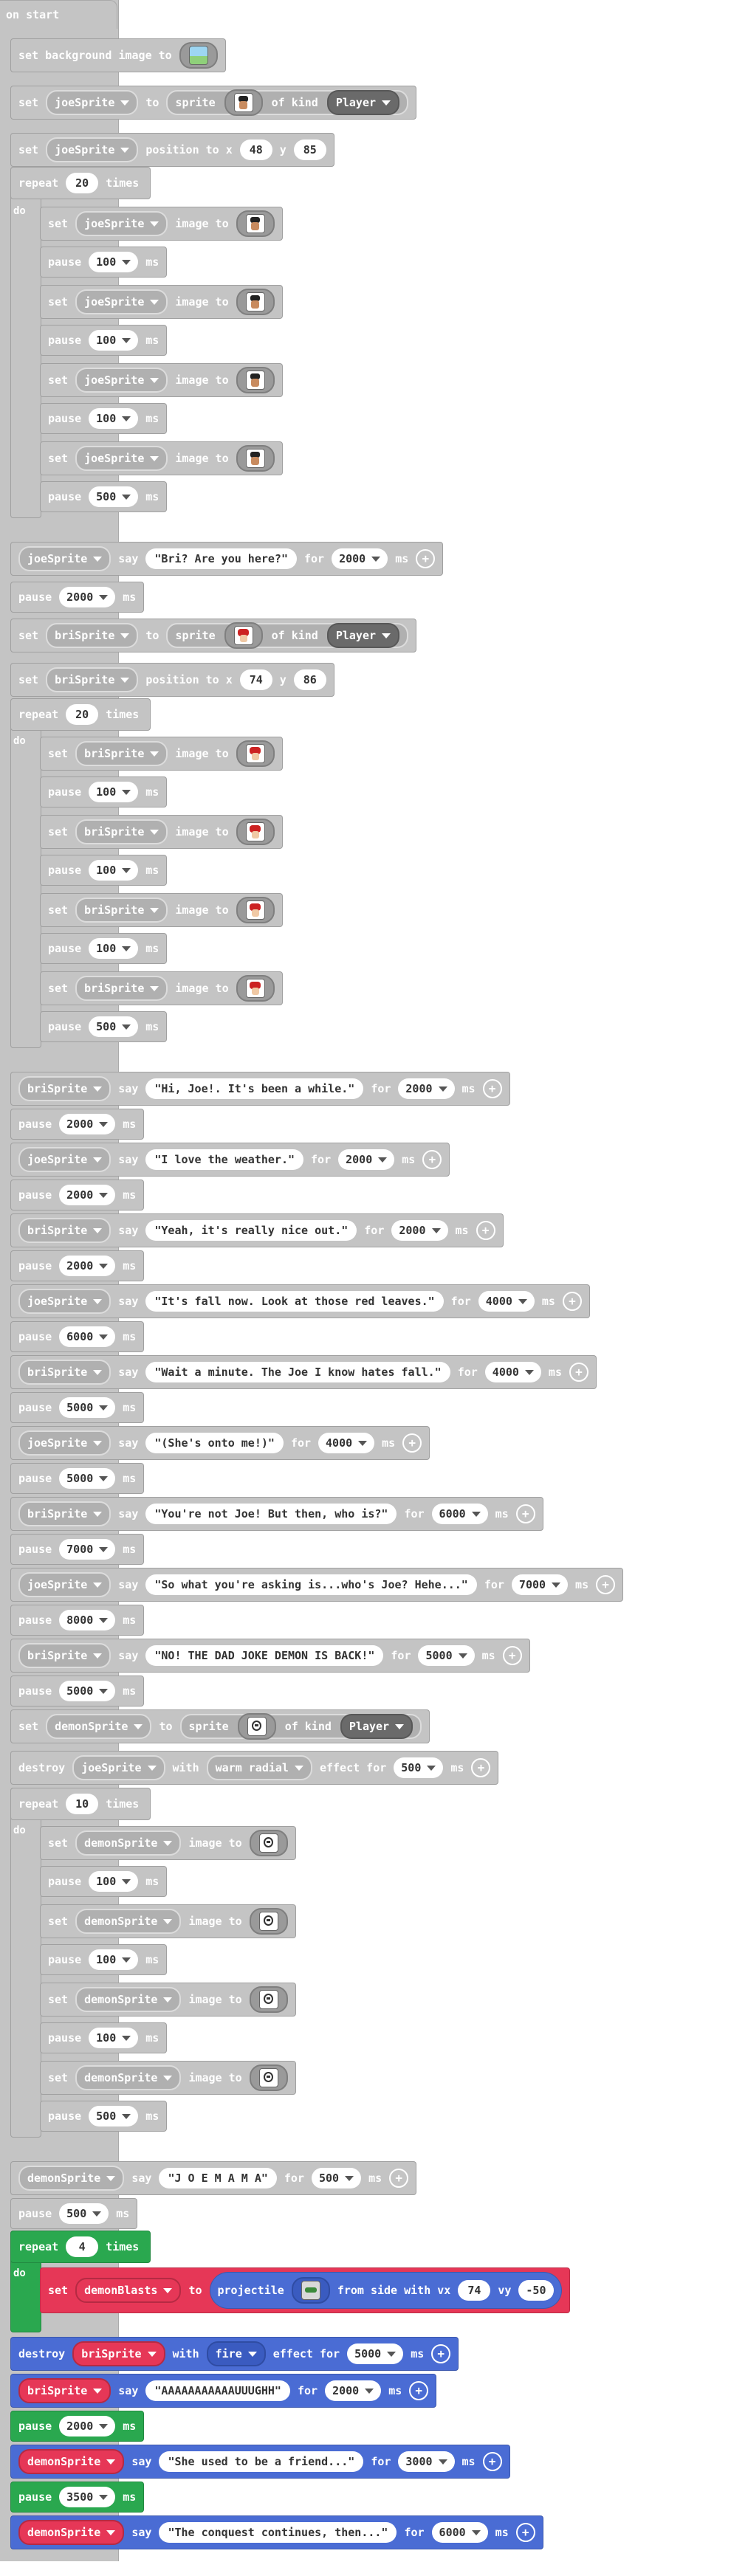 The height and width of the screenshot is (2576, 731). I want to click on sprite-create-slot: sprite of kind Player, so click(300, 1726).